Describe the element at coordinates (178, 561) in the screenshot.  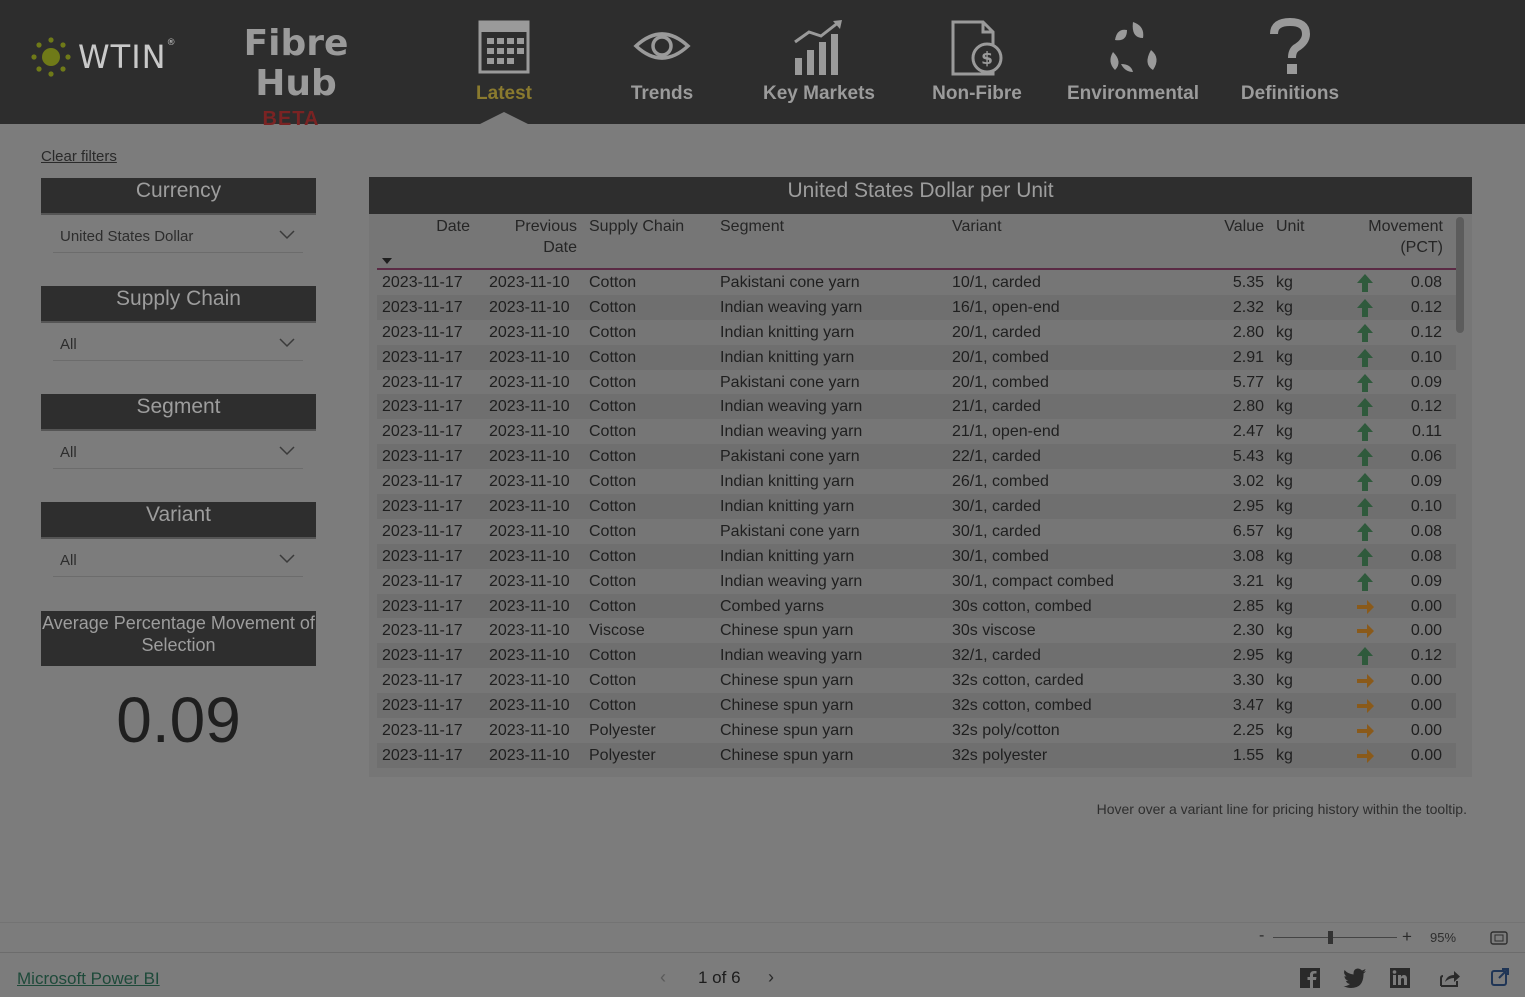
I see `variant-dropdown: All` at that location.